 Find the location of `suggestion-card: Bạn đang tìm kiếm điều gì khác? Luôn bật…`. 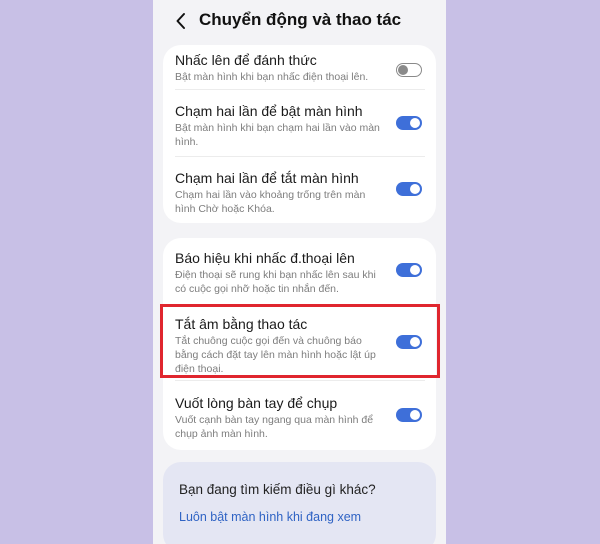

suggestion-card: Bạn đang tìm kiếm điều gì khác? Luôn bật… is located at coordinates (299, 503).